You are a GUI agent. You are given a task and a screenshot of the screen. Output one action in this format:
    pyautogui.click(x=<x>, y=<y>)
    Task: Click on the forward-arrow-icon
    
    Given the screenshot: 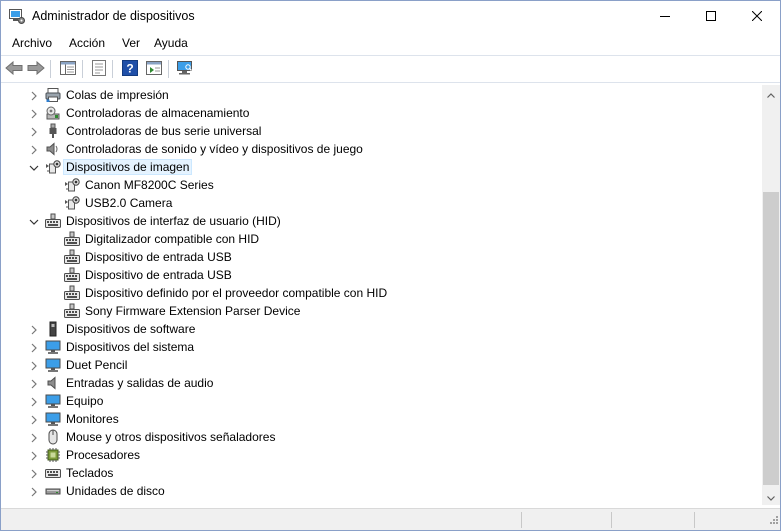 What is the action you would take?
    pyautogui.click(x=36, y=69)
    